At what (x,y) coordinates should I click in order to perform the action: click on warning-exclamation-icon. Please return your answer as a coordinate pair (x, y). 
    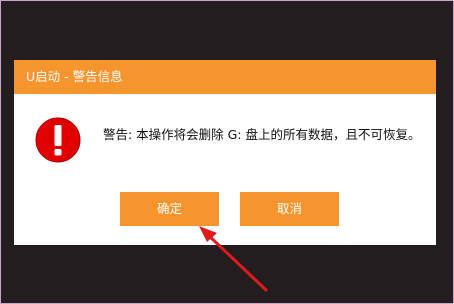
    Looking at the image, I should click on (58, 140).